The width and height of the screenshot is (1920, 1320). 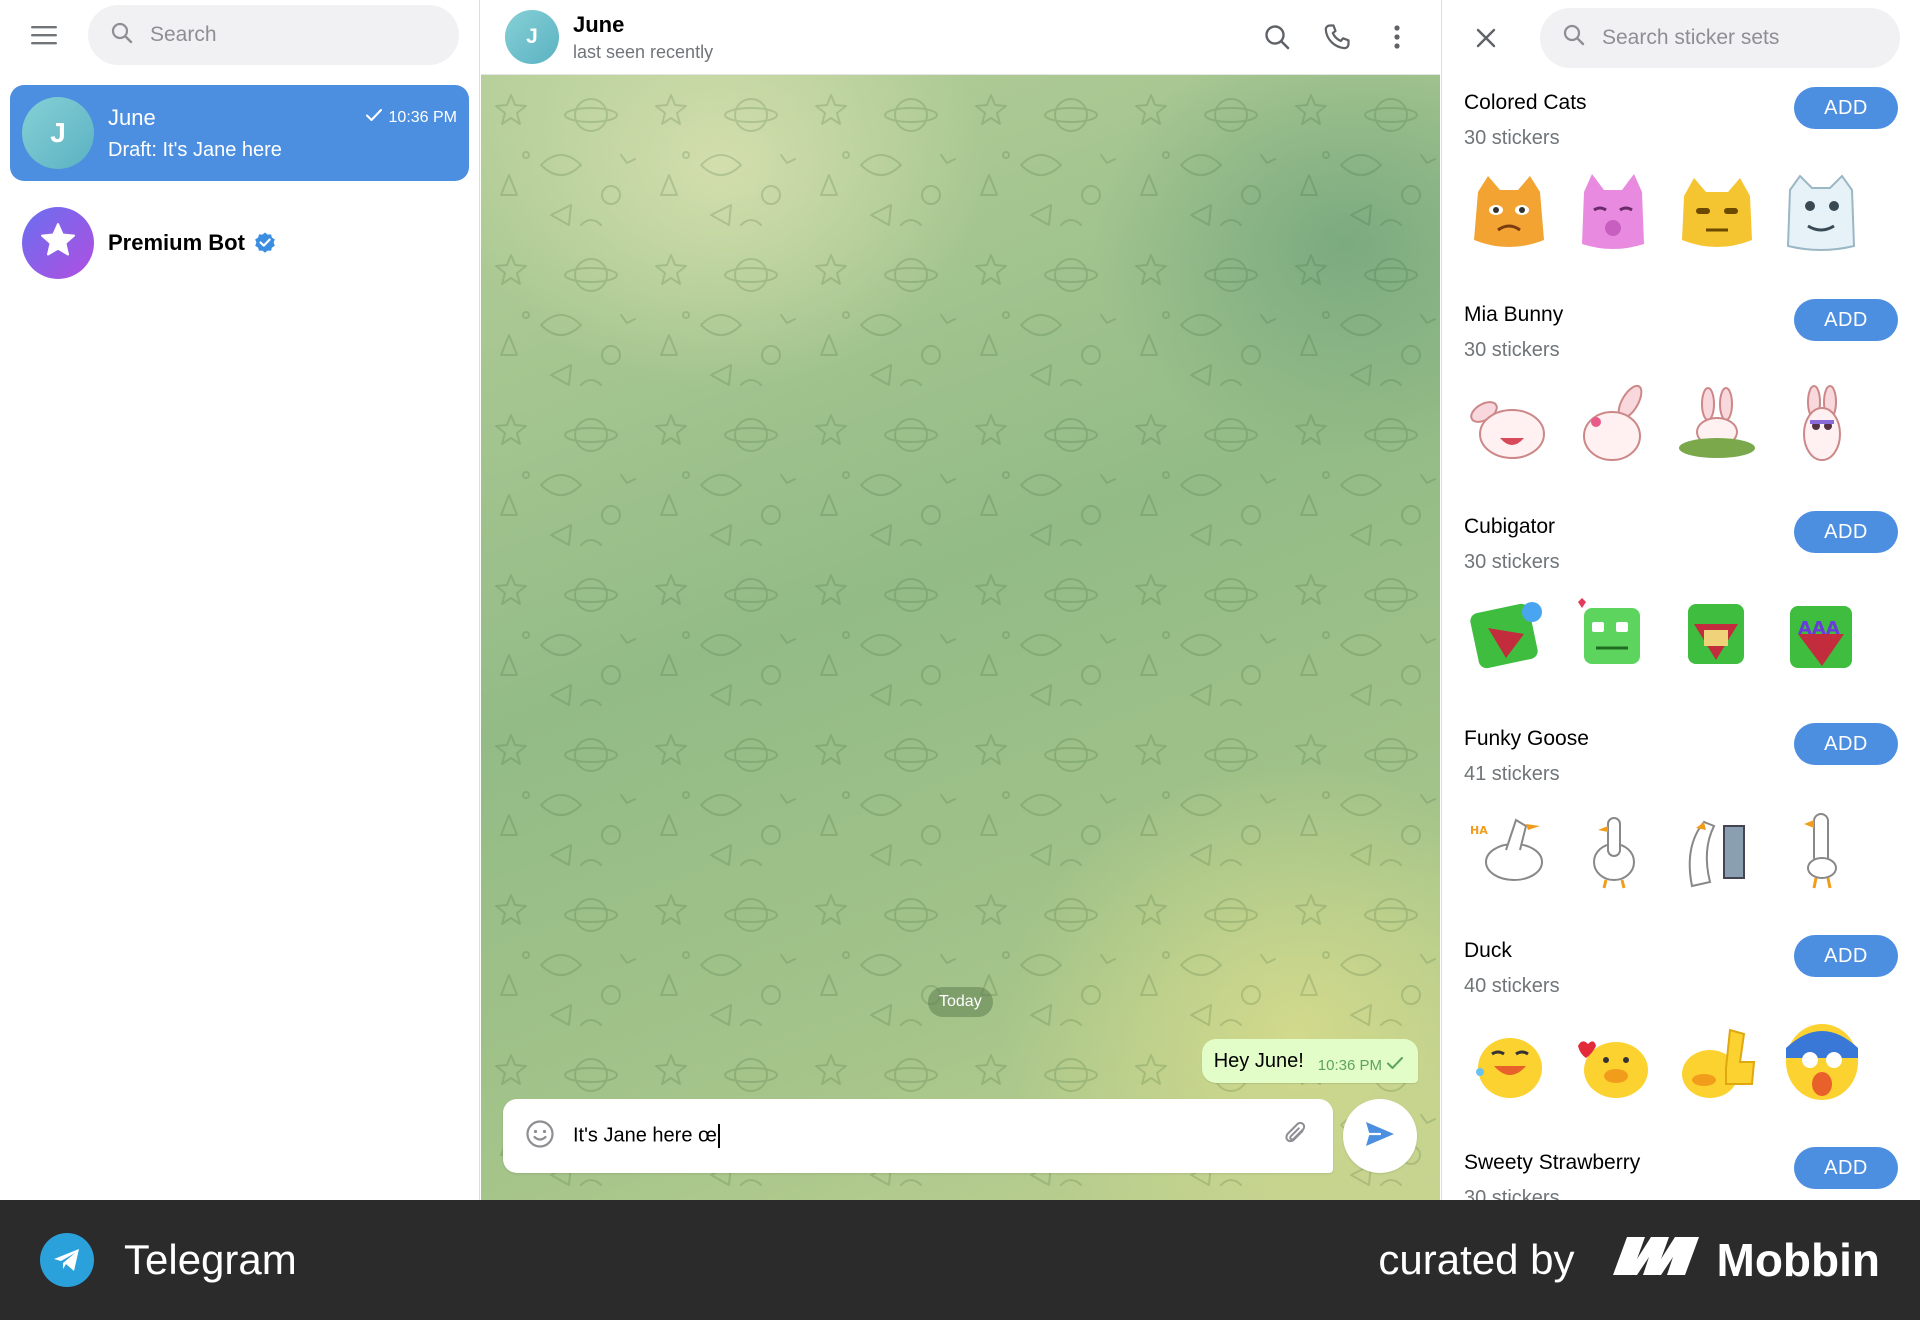 I want to click on sticker-yellow-cat, so click(x=1717, y=213).